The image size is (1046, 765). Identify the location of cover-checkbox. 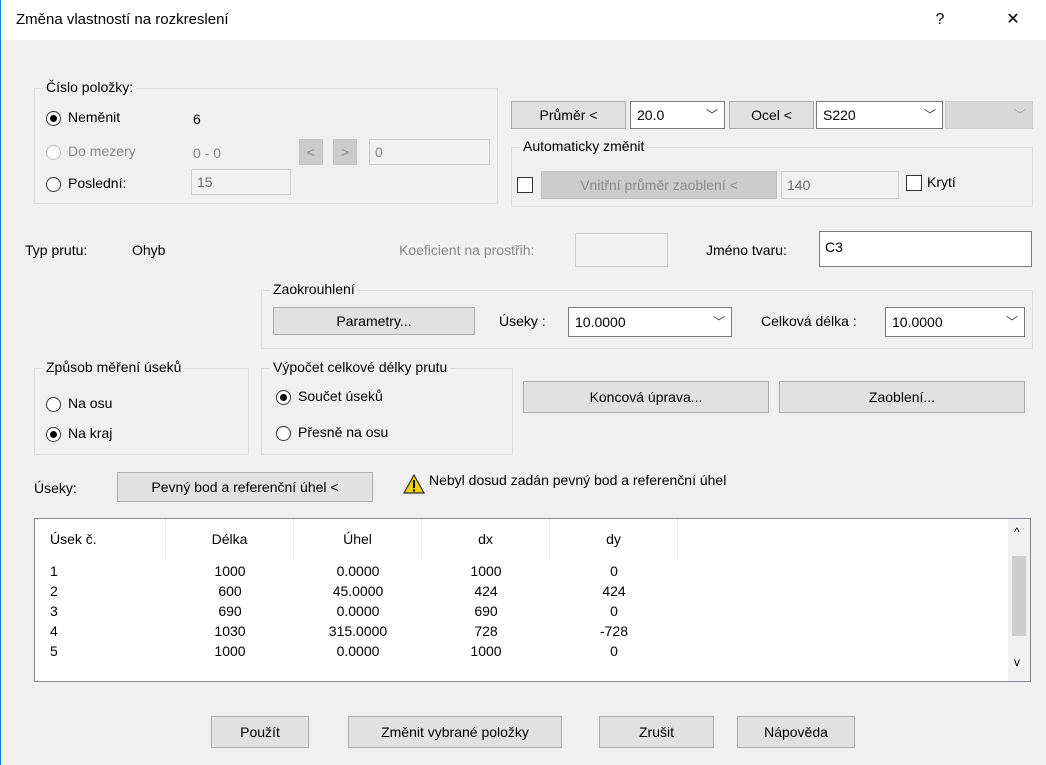
(914, 183).